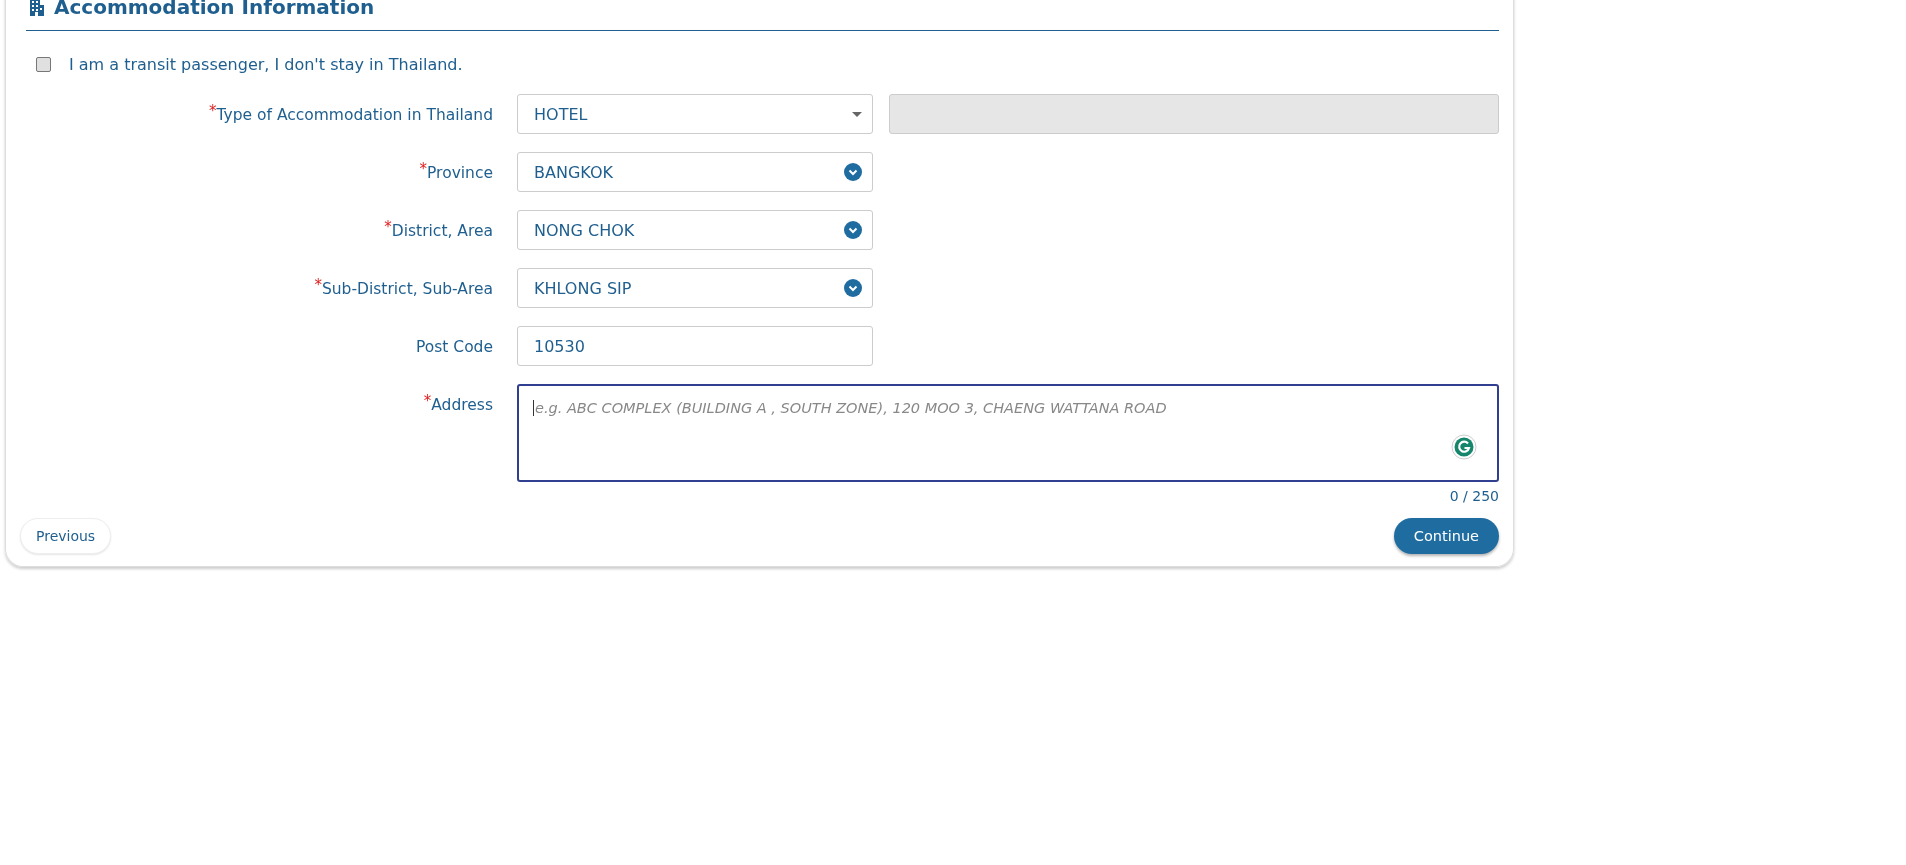  What do you see at coordinates (857, 114) in the screenshot?
I see `caret-icon` at bounding box center [857, 114].